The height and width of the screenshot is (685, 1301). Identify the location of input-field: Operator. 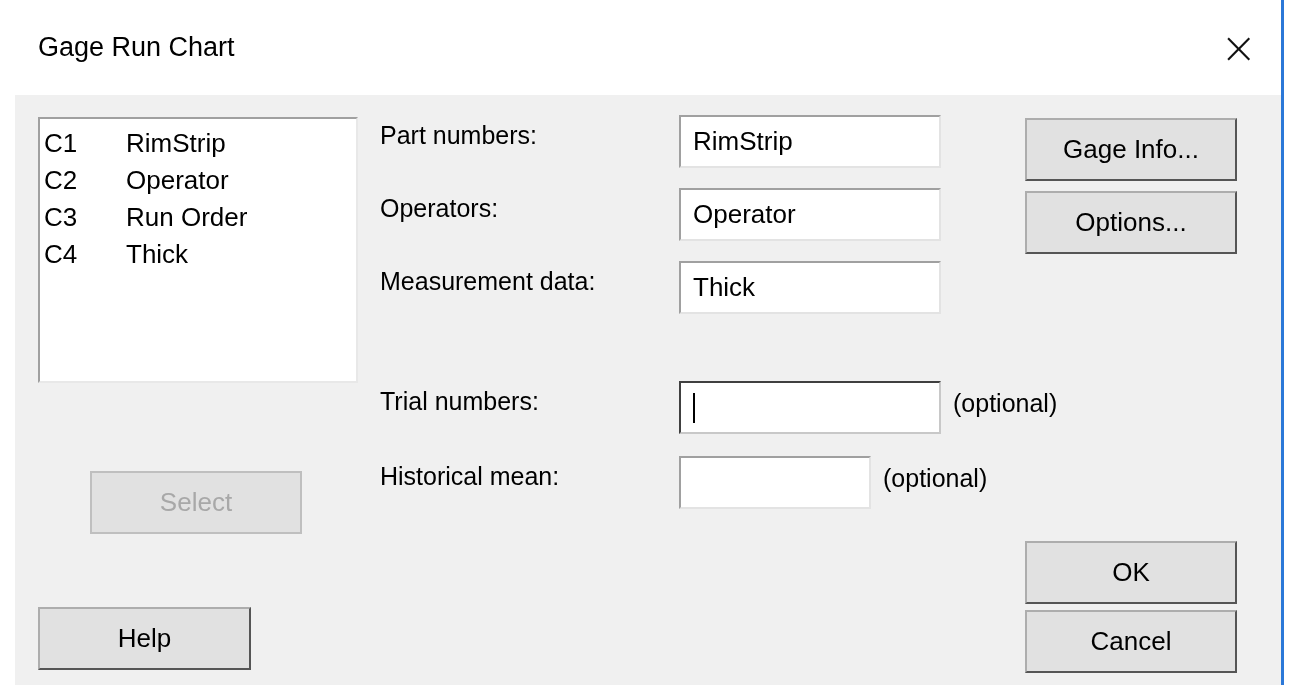
(810, 214).